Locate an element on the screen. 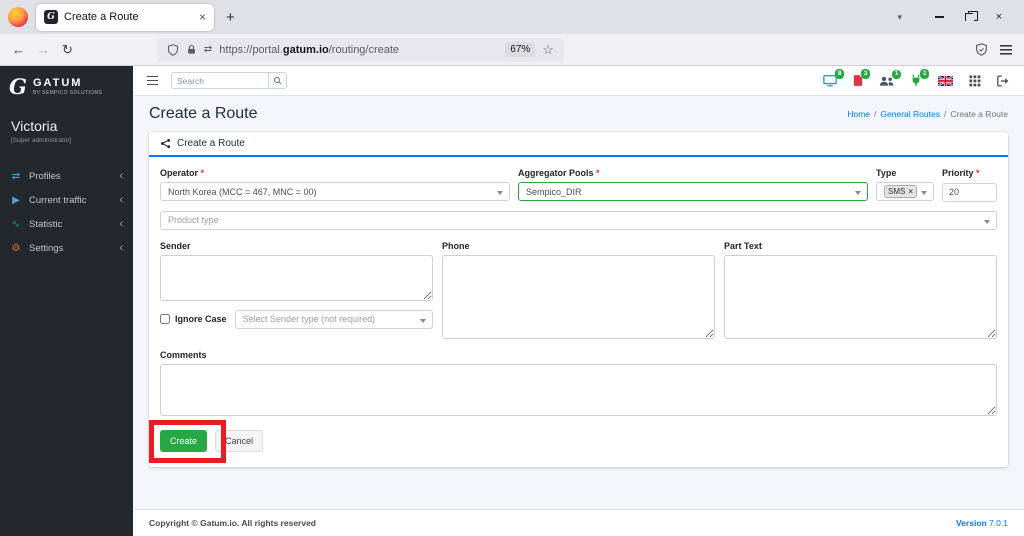 Image resolution: width=1024 pixels, height=536 pixels. type-select: SMS × is located at coordinates (905, 191).